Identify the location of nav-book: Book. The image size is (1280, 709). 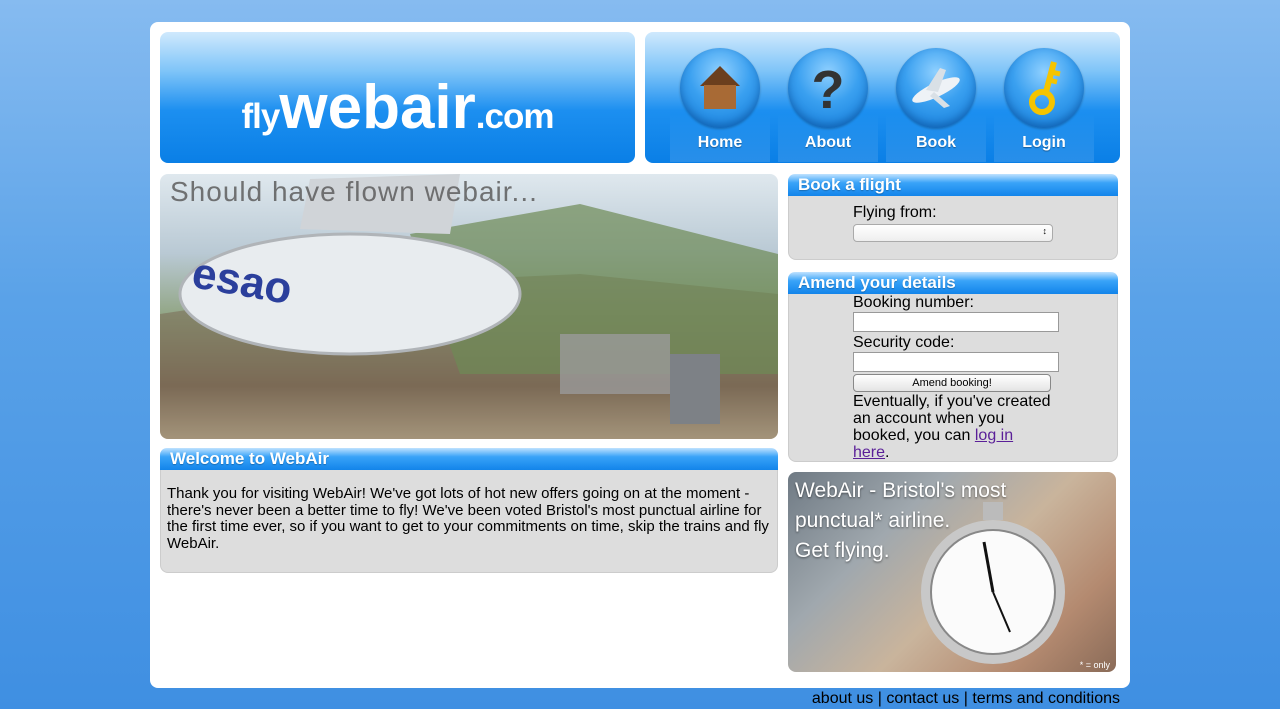
(936, 102).